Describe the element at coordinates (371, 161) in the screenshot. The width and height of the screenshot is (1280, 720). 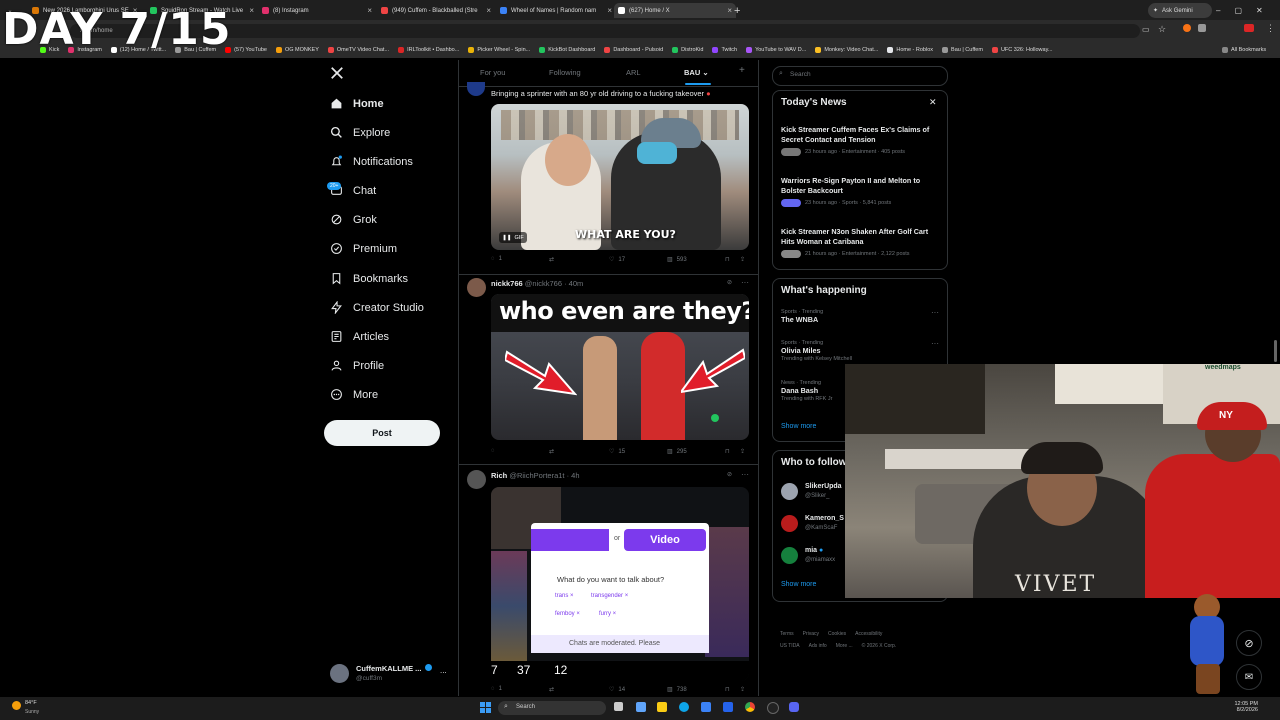
I see `nav-notifications: Notifications` at that location.